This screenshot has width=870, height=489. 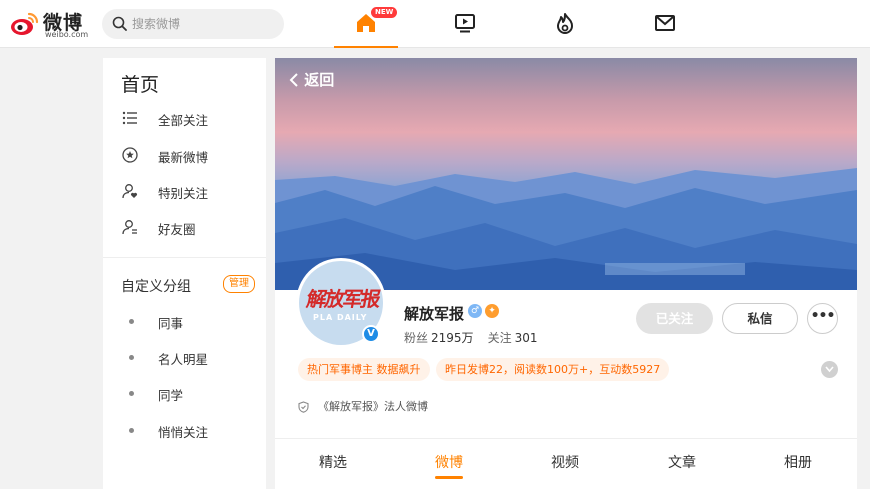 What do you see at coordinates (760, 318) in the screenshot?
I see `message-button: 私信` at bounding box center [760, 318].